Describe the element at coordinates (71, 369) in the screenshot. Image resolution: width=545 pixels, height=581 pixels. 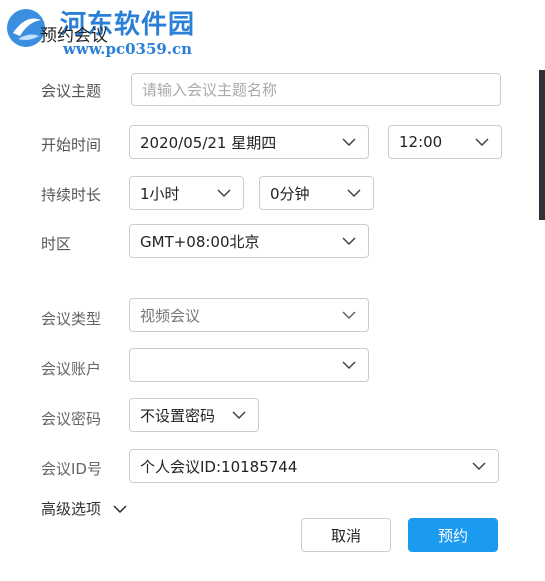
I see `meeting-account-label: 会议账户` at that location.